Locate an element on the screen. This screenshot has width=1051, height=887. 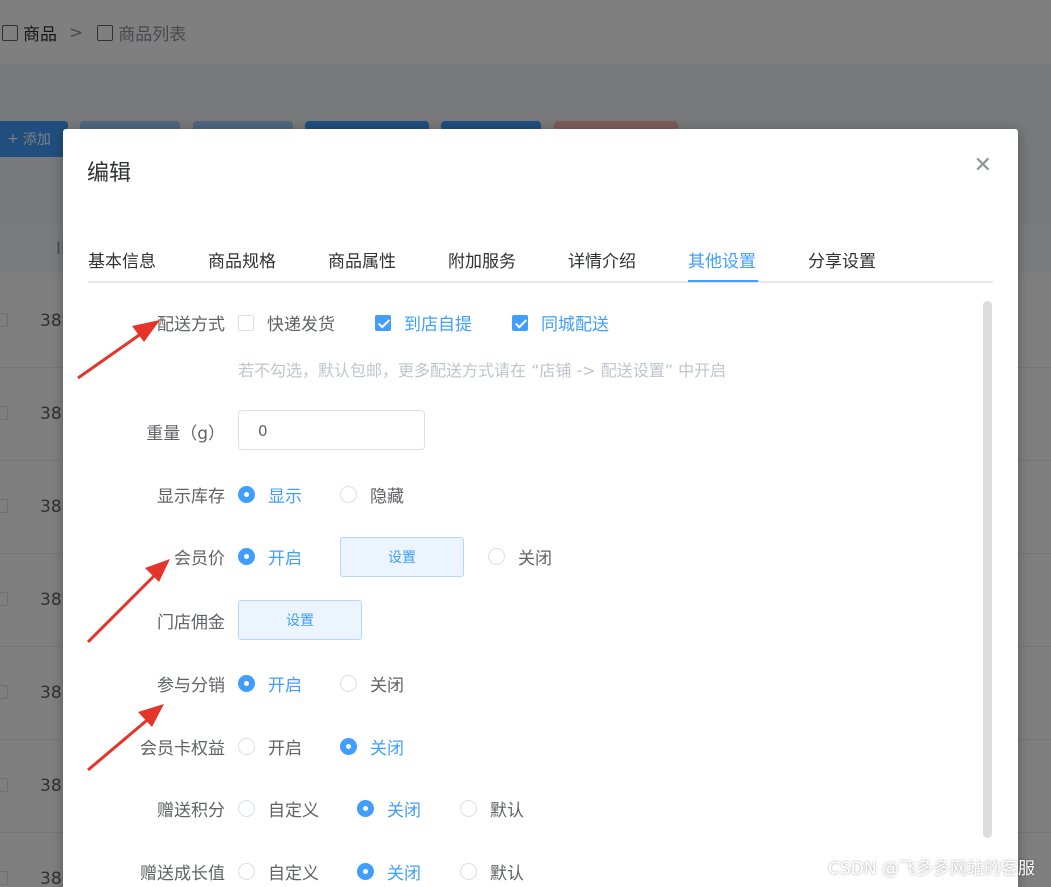
delivery-express-checkbox: 快递发货 is located at coordinates (286, 322).